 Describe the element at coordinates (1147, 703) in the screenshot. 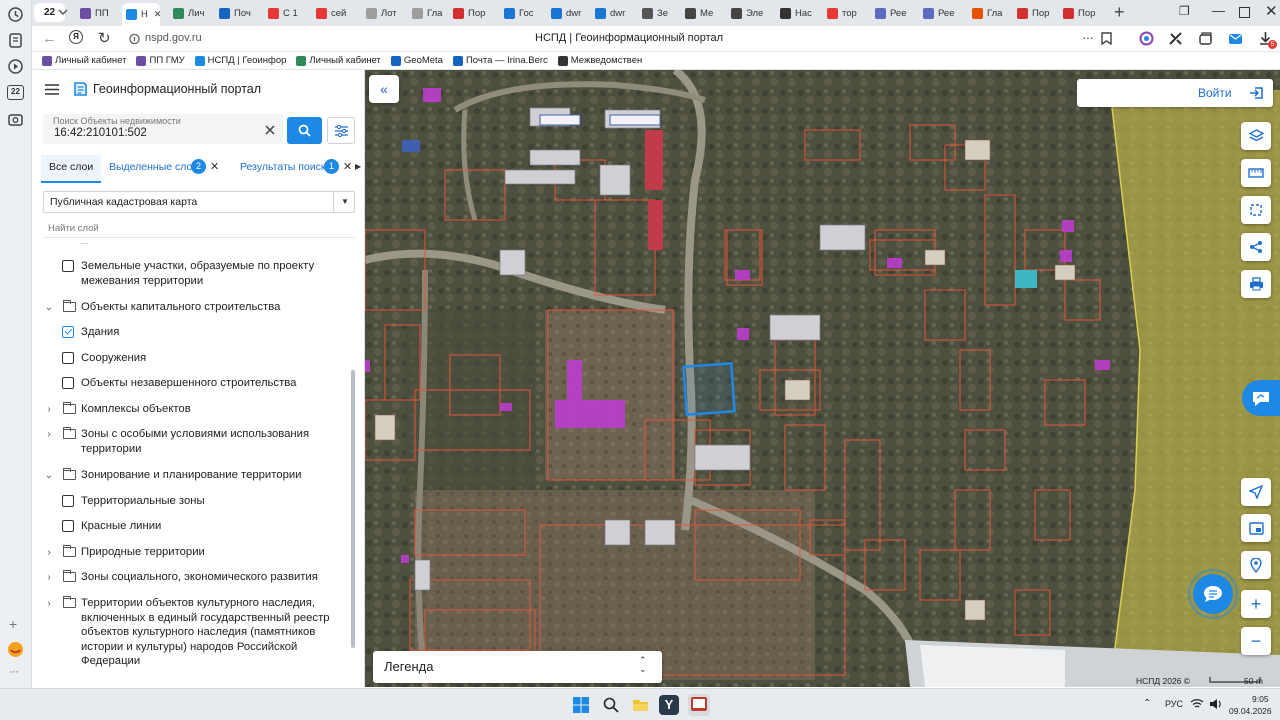

I see `tray-chevron-icon: ⌃` at that location.